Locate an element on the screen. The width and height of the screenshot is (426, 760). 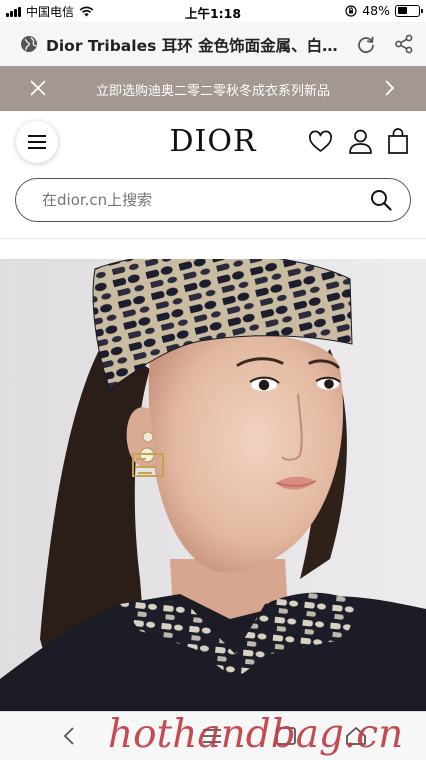
back-icon is located at coordinates (70, 736).